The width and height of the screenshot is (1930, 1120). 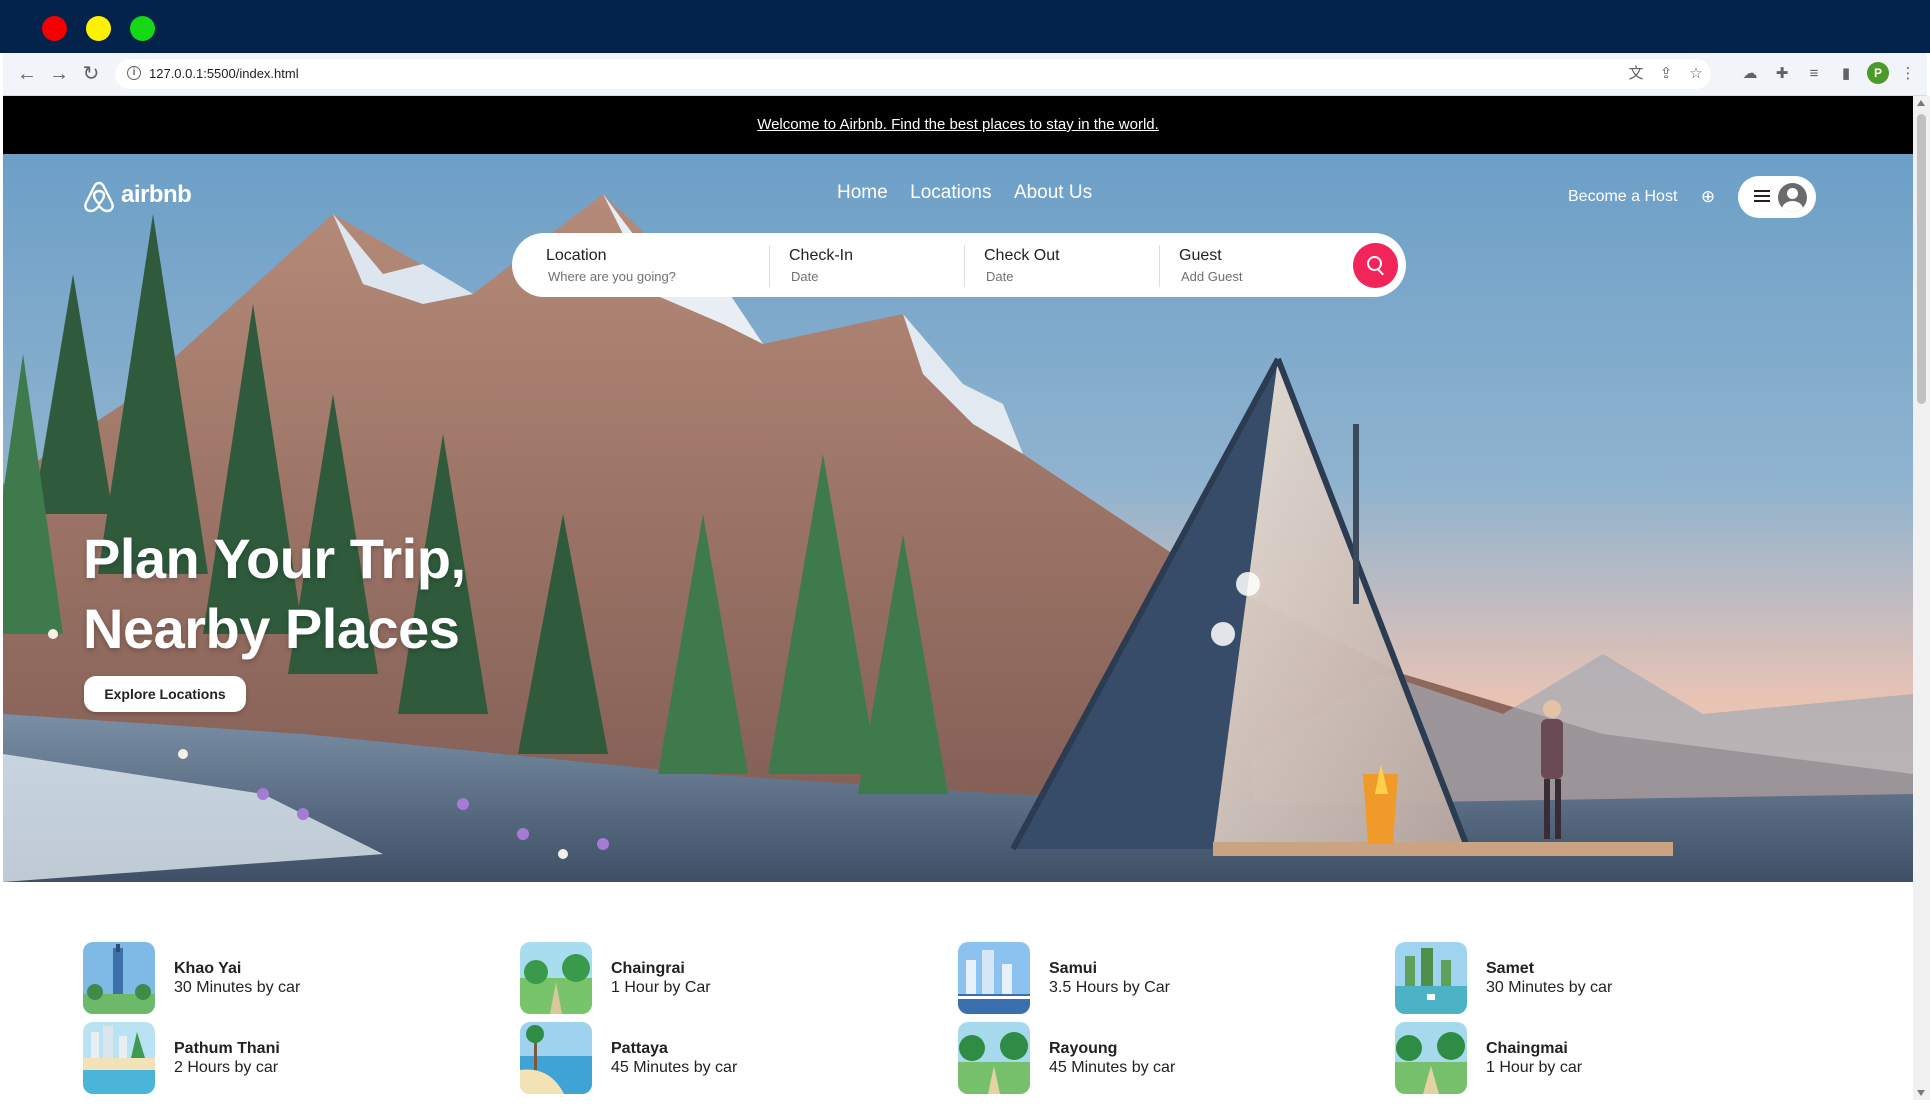 What do you see at coordinates (1534, 1067) in the screenshot?
I see `place-distance: 1 Hour by car` at bounding box center [1534, 1067].